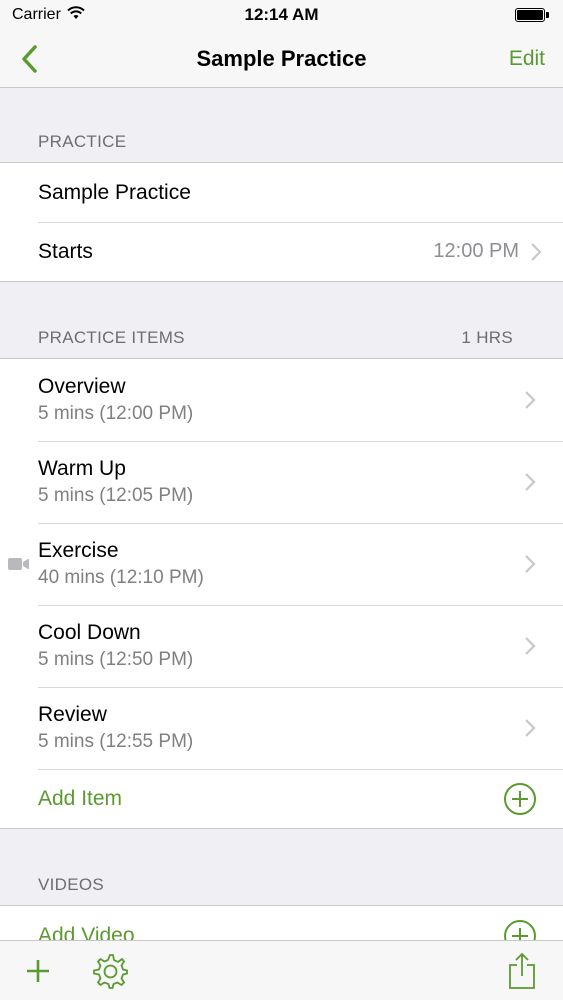  I want to click on edit-button: Edit, so click(527, 59).